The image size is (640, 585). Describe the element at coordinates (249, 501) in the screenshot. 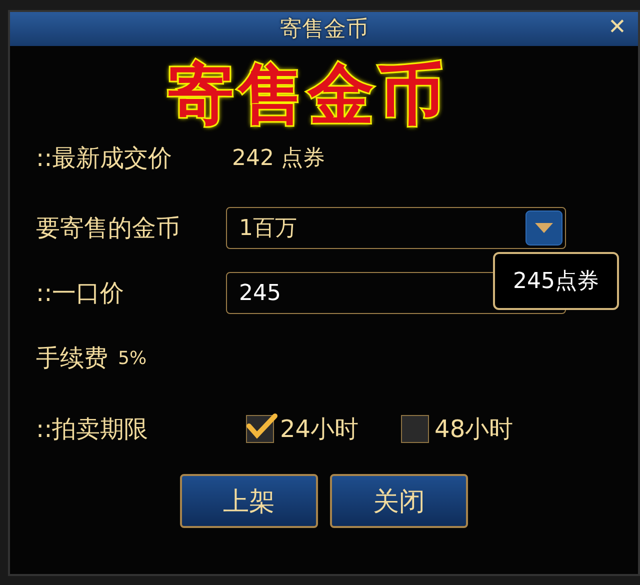

I see `action-button: 上架` at that location.